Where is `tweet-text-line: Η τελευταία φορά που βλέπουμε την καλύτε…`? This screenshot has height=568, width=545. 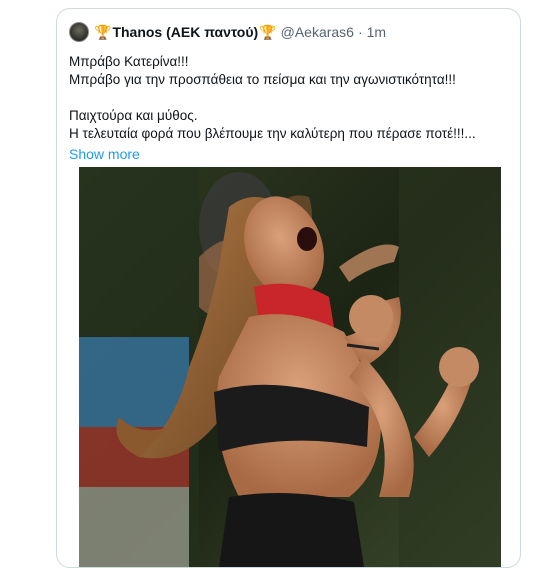 tweet-text-line: Η τελευταία φορά που βλέπουμε την καλύτε… is located at coordinates (272, 133).